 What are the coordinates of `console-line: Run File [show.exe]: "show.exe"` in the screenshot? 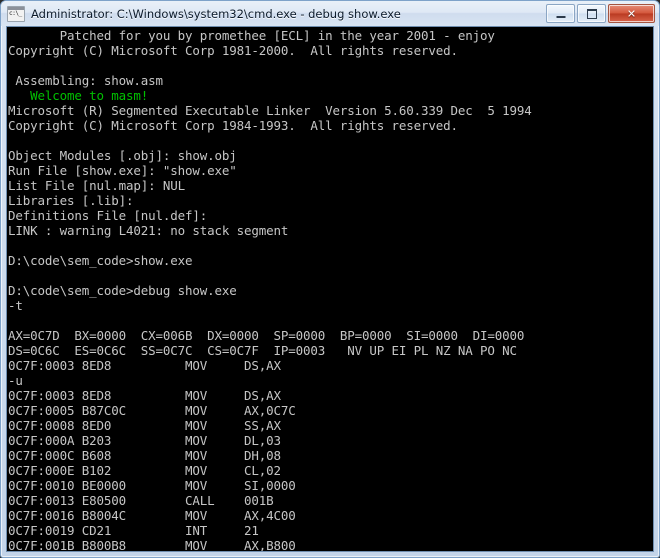 It's located at (122, 170).